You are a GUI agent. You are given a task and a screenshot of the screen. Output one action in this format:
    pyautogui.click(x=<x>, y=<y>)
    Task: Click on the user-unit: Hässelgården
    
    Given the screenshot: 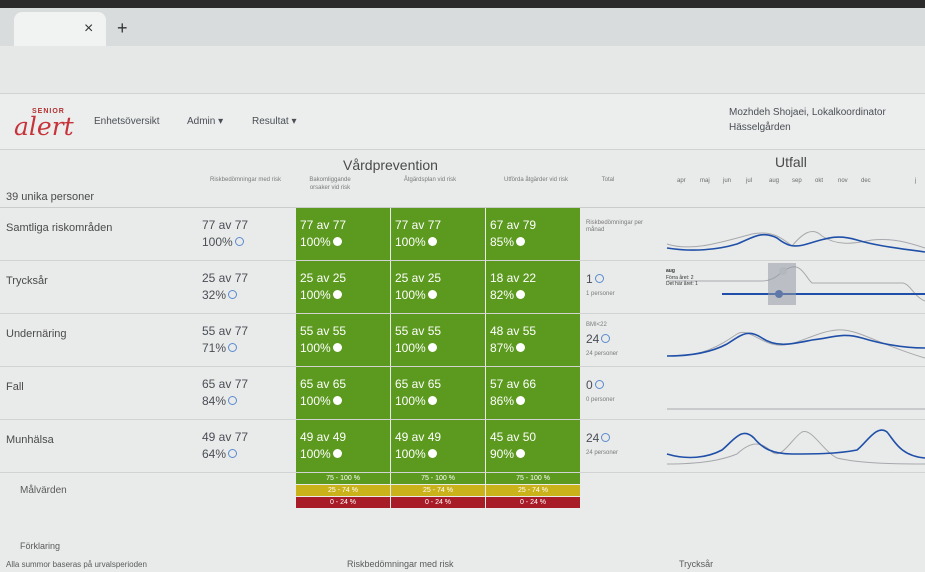 What is the action you would take?
    pyautogui.click(x=760, y=127)
    